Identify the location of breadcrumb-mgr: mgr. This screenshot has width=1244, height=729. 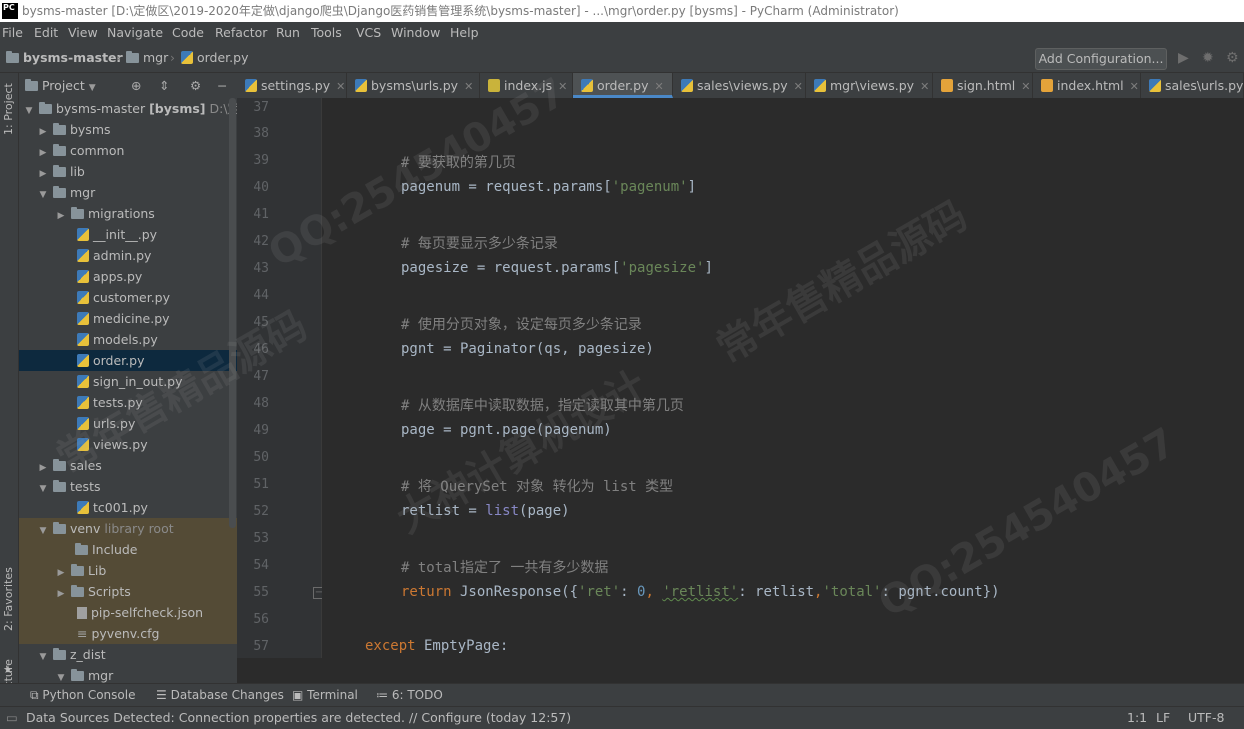
(147, 58).